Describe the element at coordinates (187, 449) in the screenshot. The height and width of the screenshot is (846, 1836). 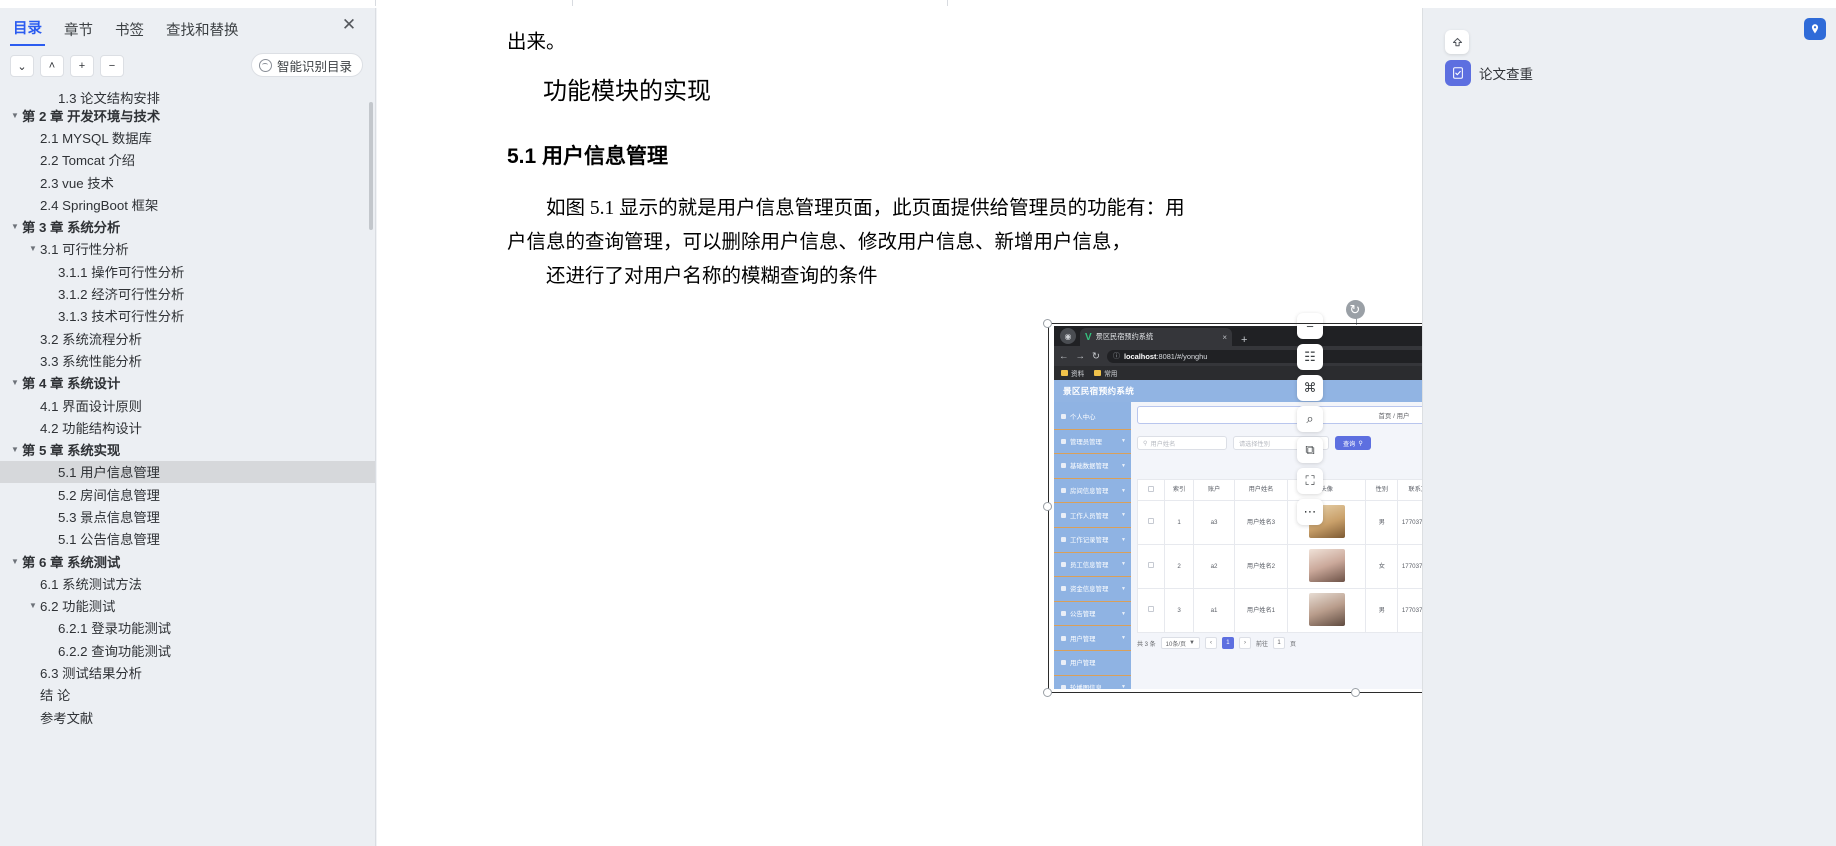
I see `toc-item: ▼ 第 5 章 系统实现` at that location.